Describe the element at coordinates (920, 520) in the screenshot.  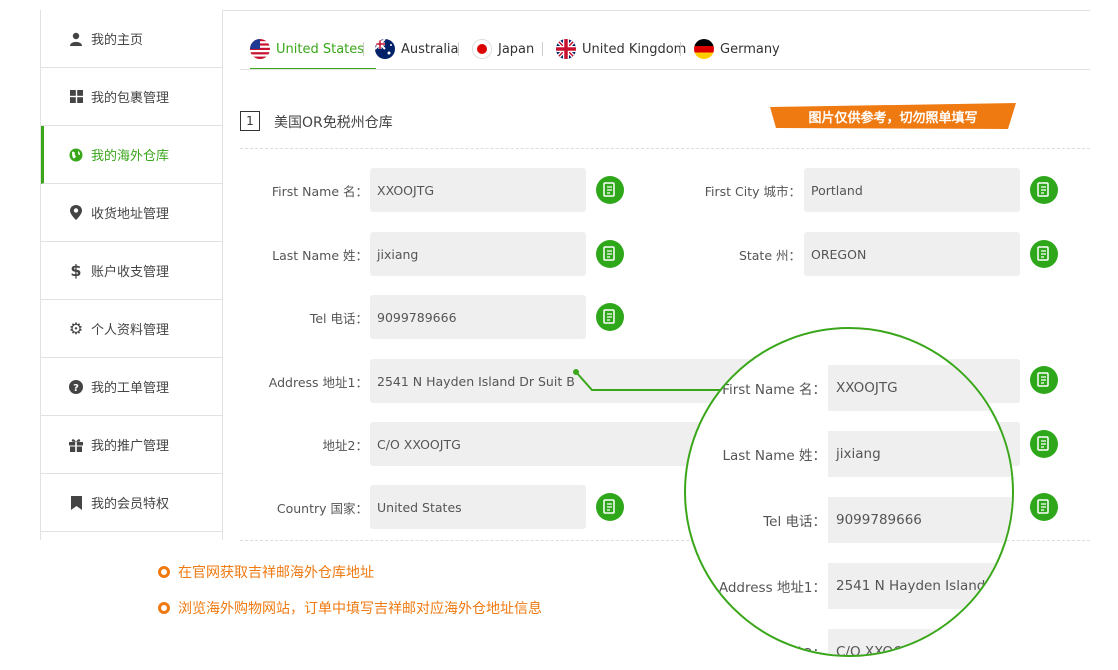
I see `magnified-tel-field: 9099789666` at that location.